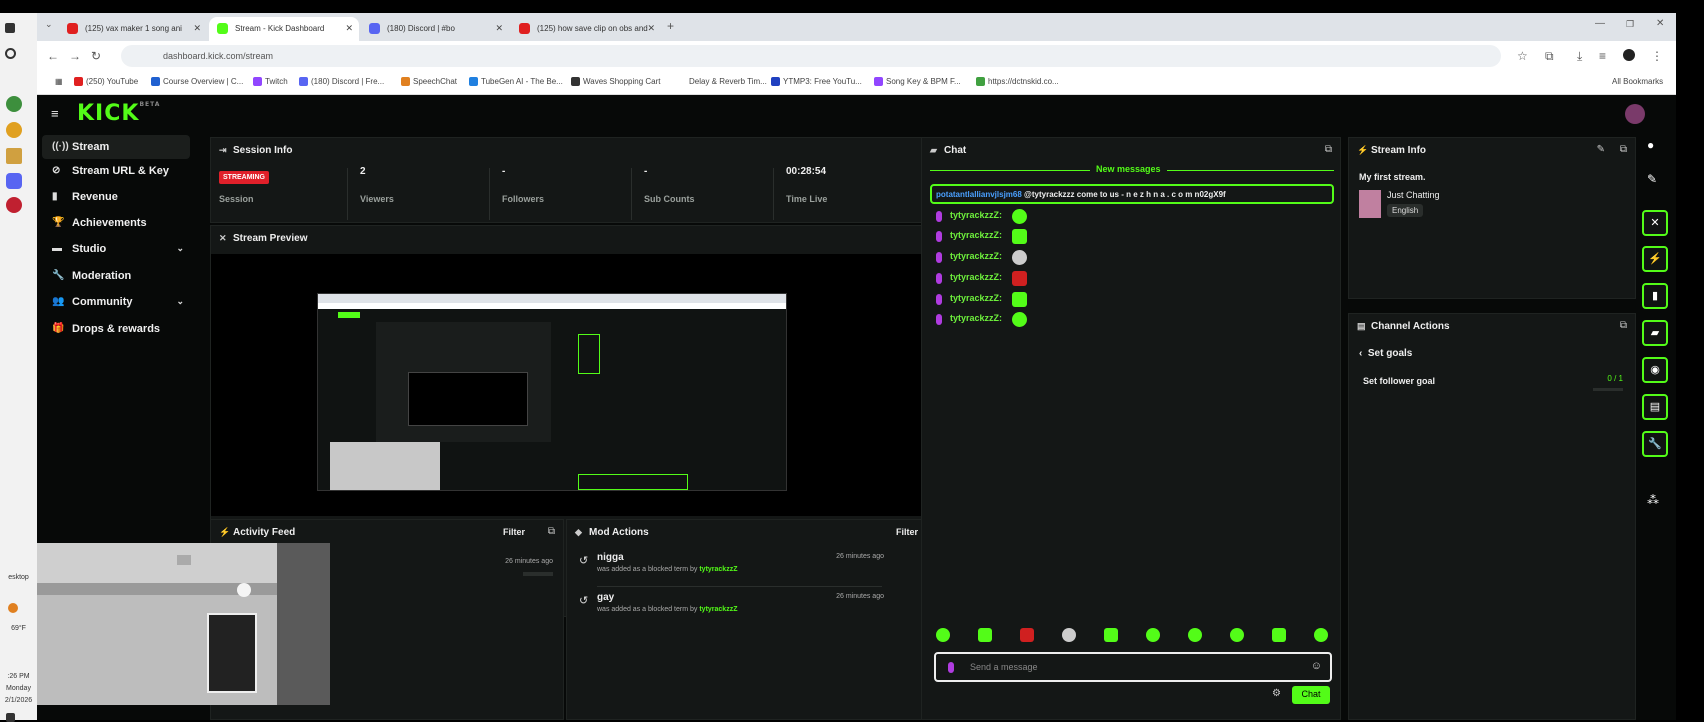 This screenshot has height=722, width=1704. Describe the element at coordinates (1631, 81) in the screenshot. I see `all-bookmarks: All Bookmarks` at that location.